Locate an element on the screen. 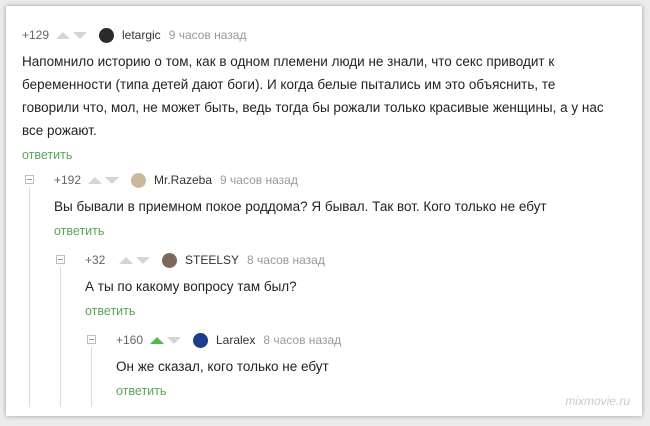 Image resolution: width=650 pixels, height=426 pixels. comment-text: А ты по какому вопросу там был? is located at coordinates (191, 286).